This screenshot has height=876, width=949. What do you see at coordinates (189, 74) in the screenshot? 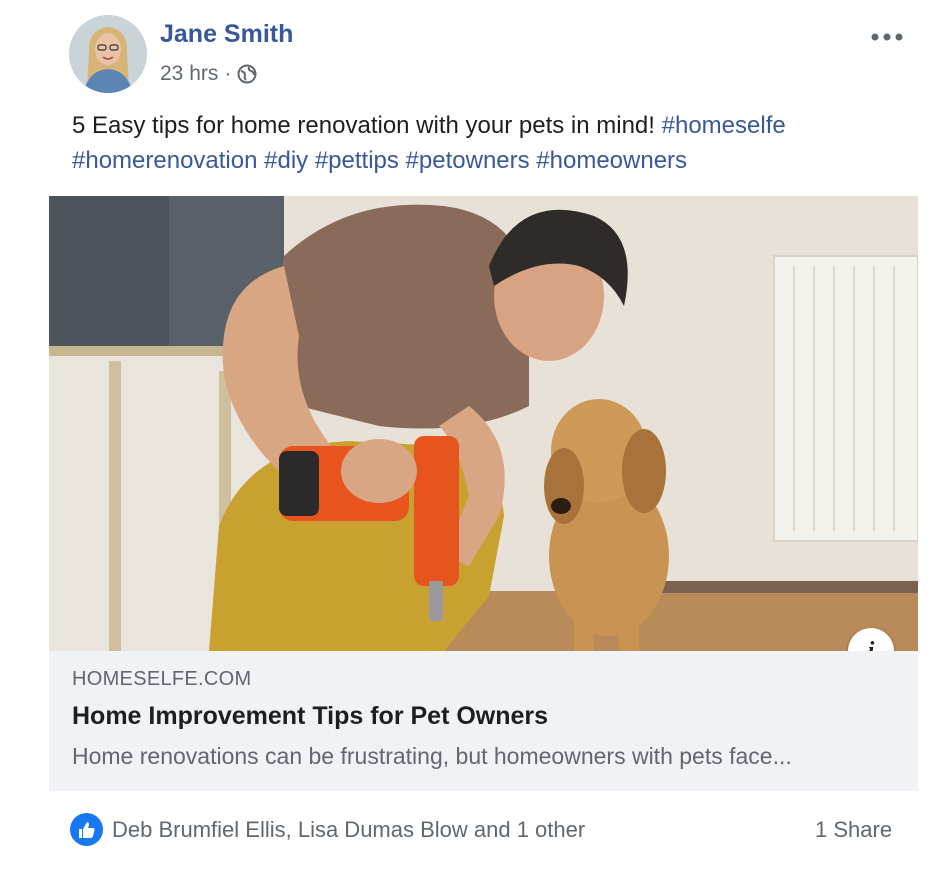
I see `post-time: 23 hrs` at bounding box center [189, 74].